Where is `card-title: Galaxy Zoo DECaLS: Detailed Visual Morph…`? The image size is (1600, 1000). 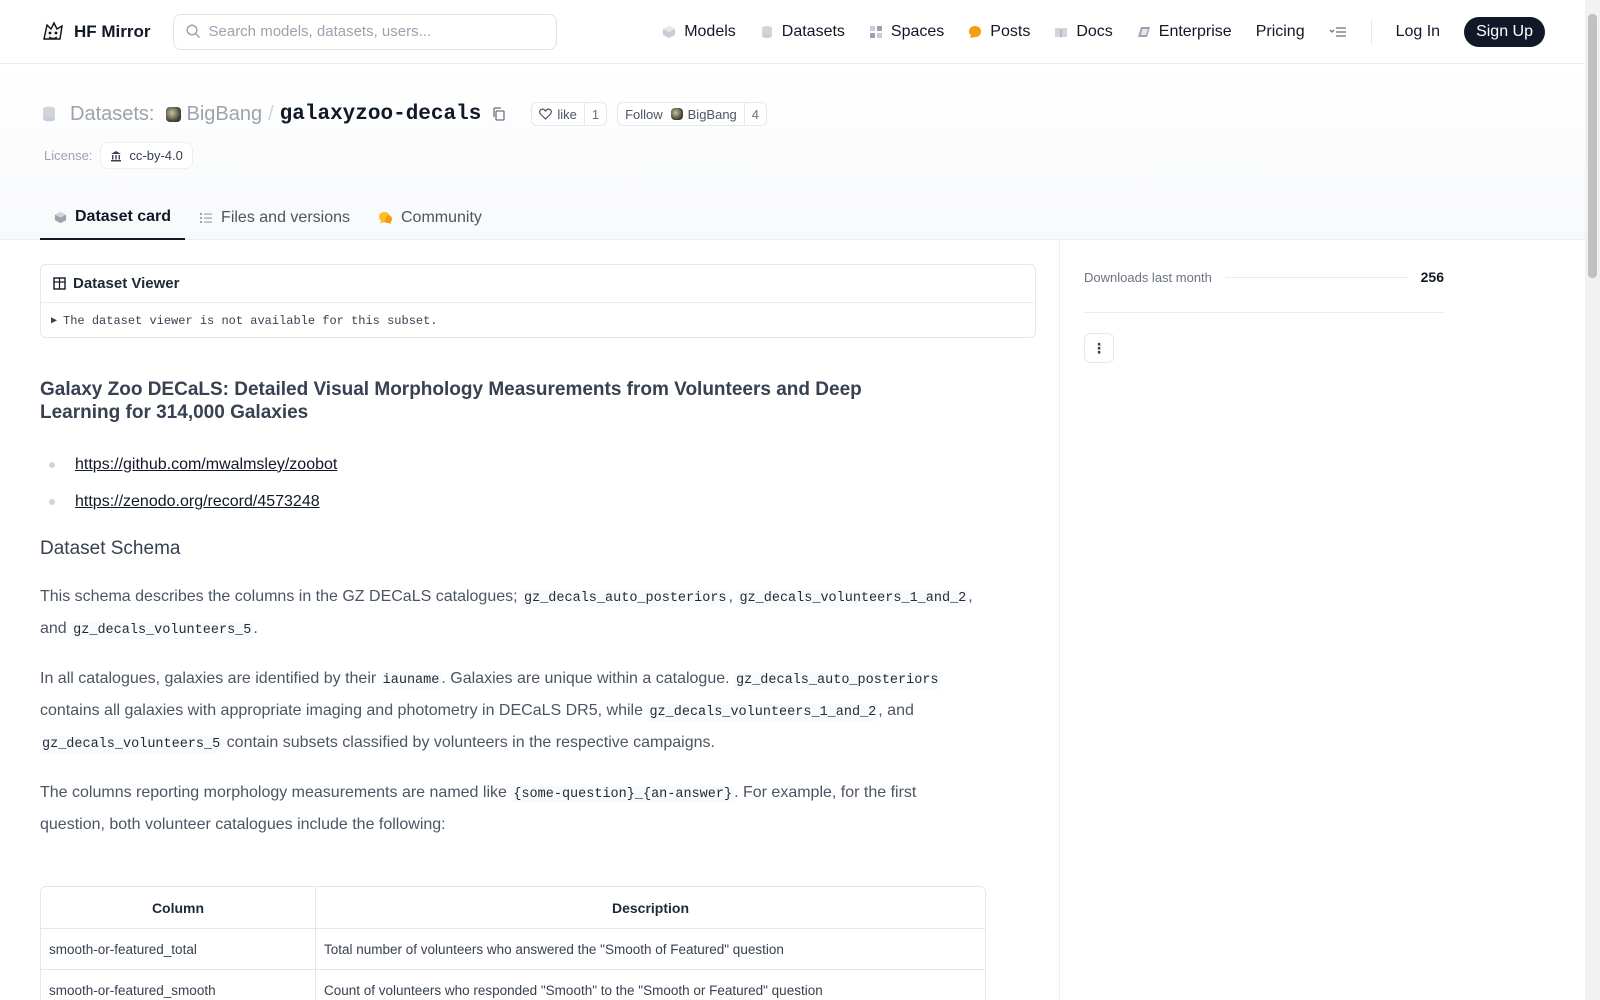
card-title: Galaxy Zoo DECaLS: Detailed Visual Morph… is located at coordinates (451, 401).